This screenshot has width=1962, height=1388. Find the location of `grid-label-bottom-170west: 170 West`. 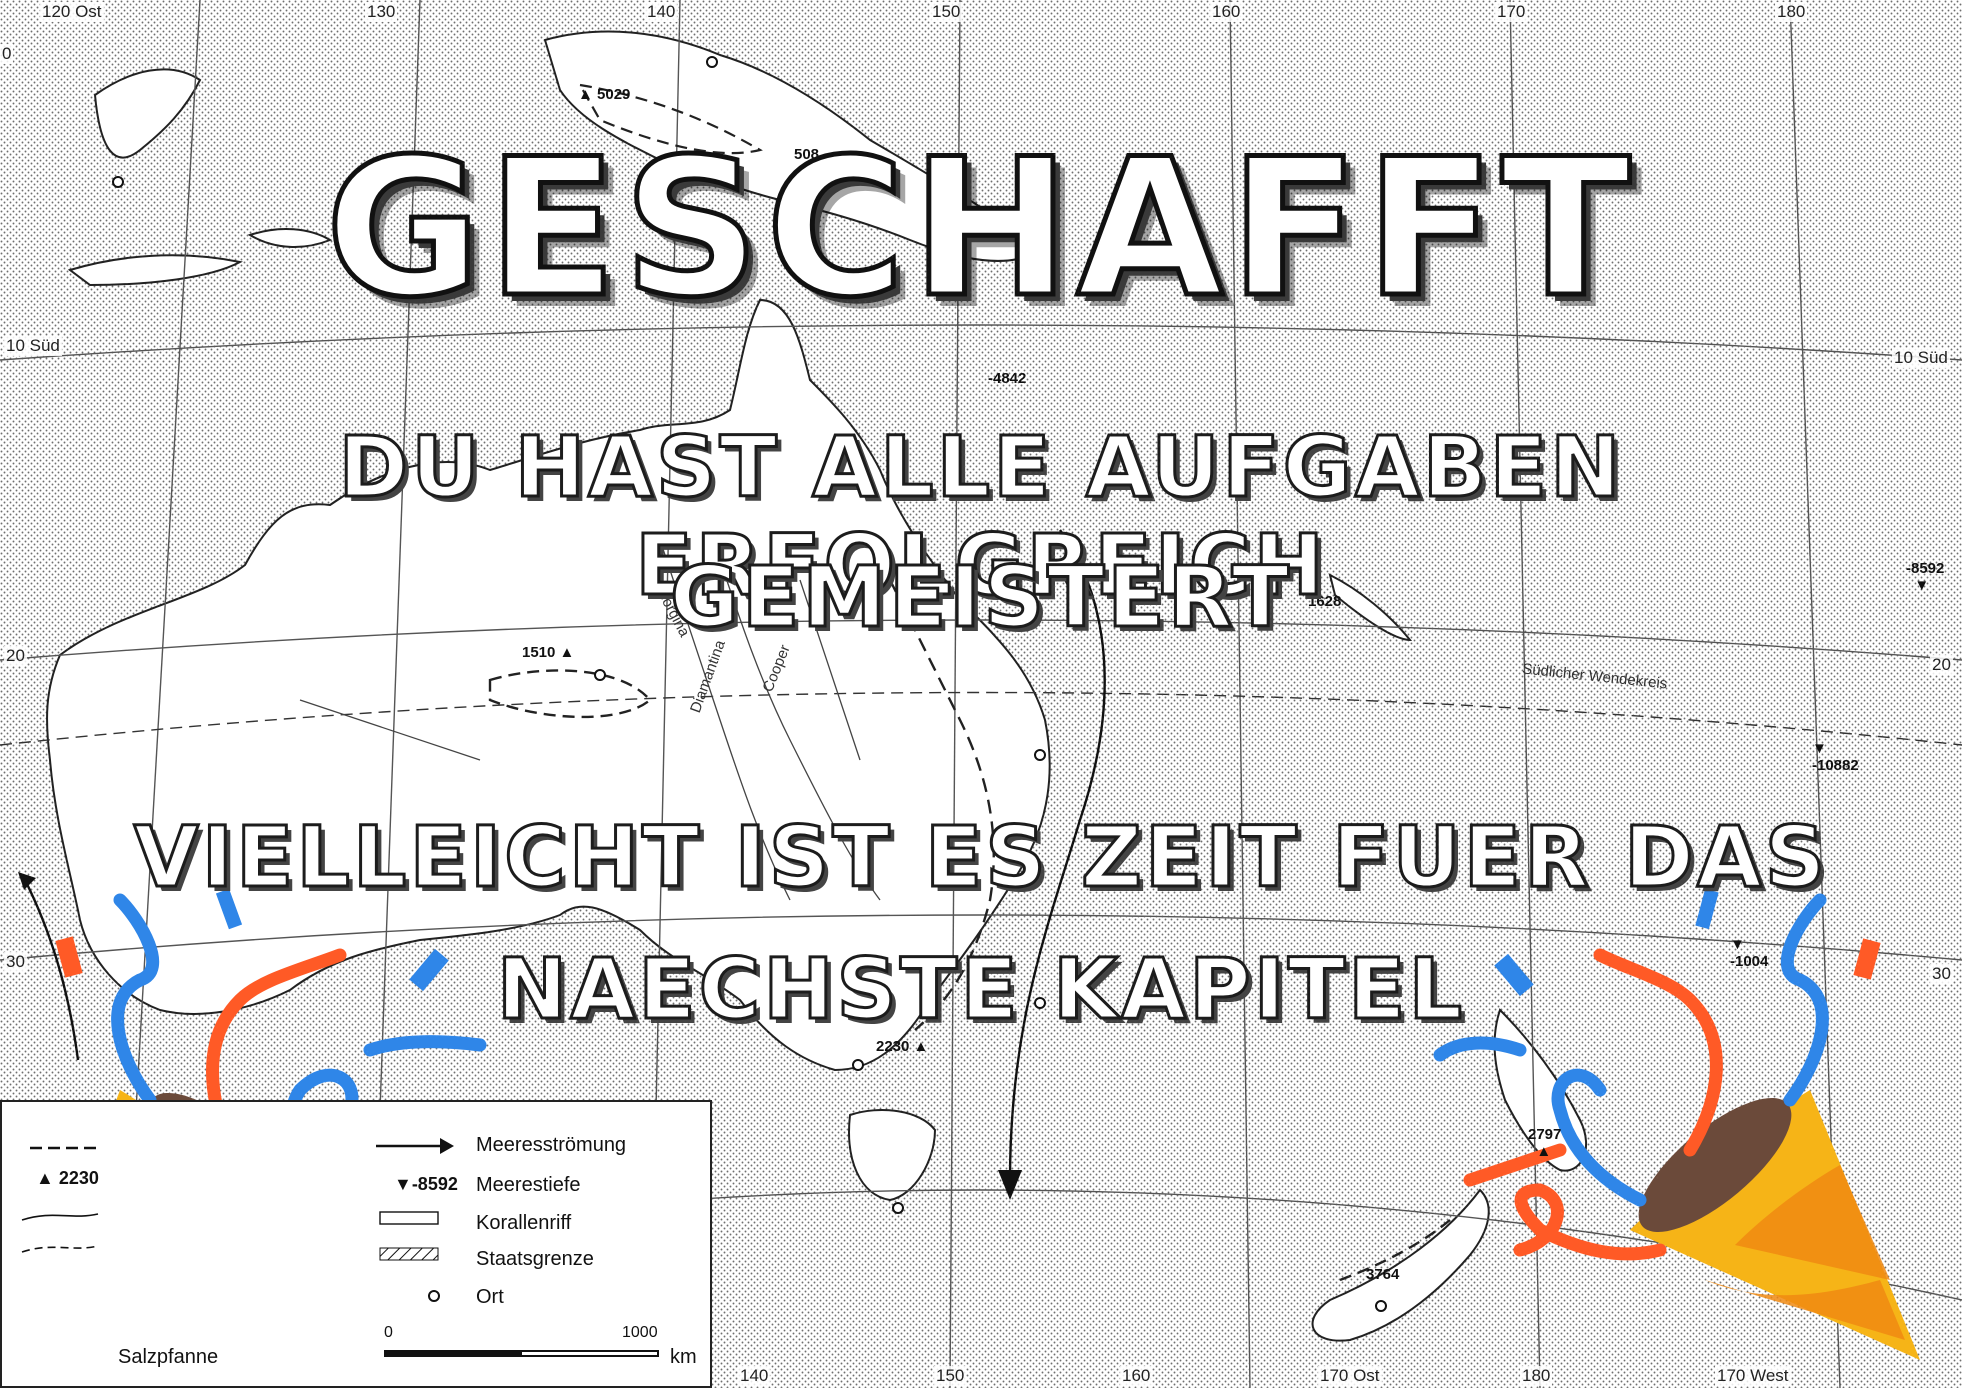

grid-label-bottom-170west: 170 West is located at coordinates (1753, 1376).